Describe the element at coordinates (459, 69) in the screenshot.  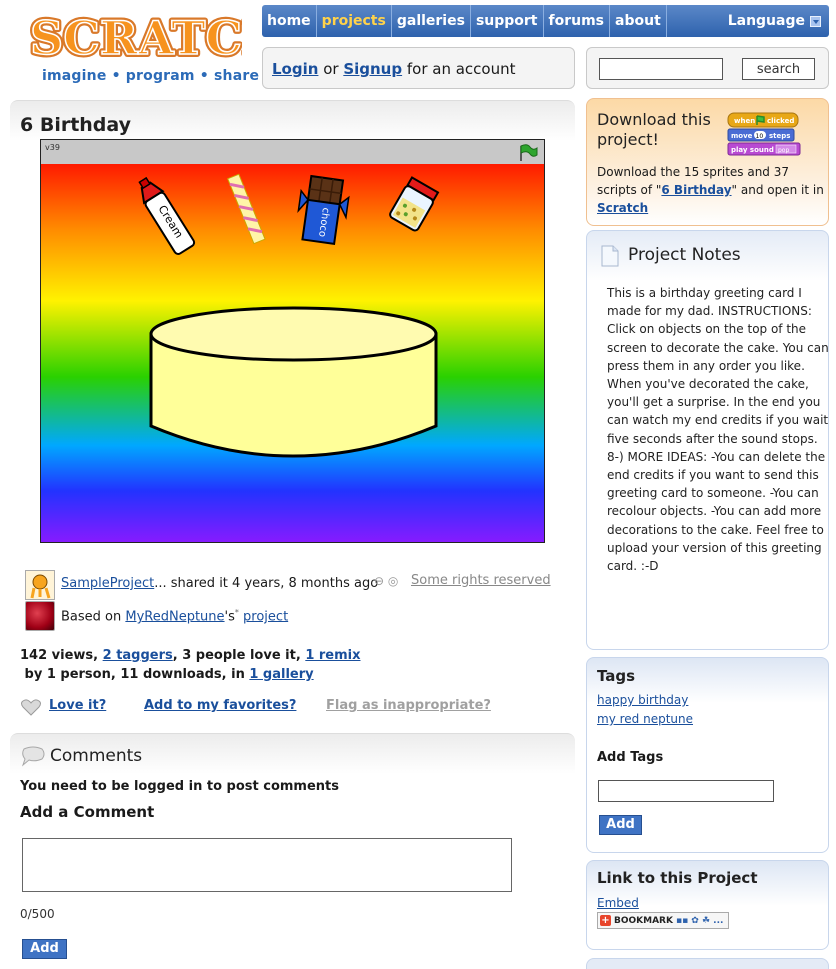
I see `account-text: for an account` at that location.